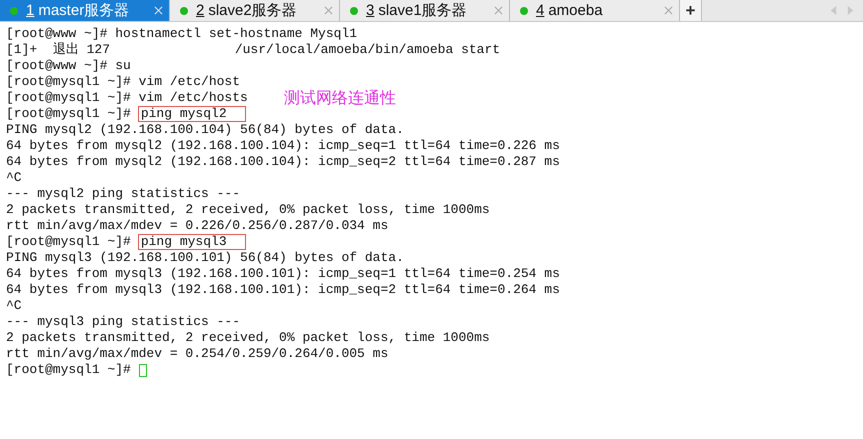 The width and height of the screenshot is (863, 439). Describe the element at coordinates (576, 10) in the screenshot. I see `tab-label: amoeba` at that location.